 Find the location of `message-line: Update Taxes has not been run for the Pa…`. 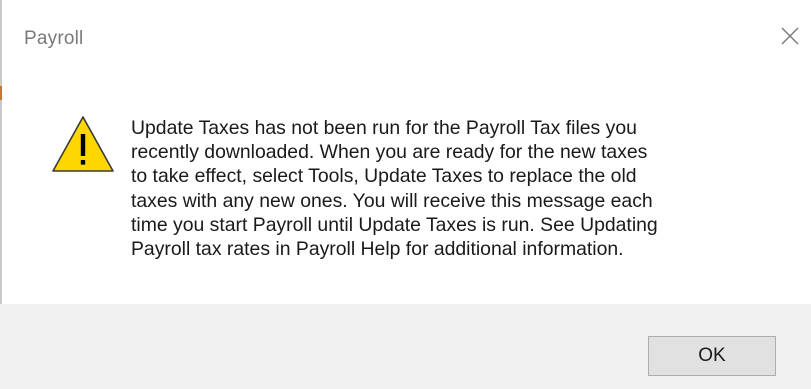

message-line: Update Taxes has not been run for the Pa… is located at coordinates (384, 128).